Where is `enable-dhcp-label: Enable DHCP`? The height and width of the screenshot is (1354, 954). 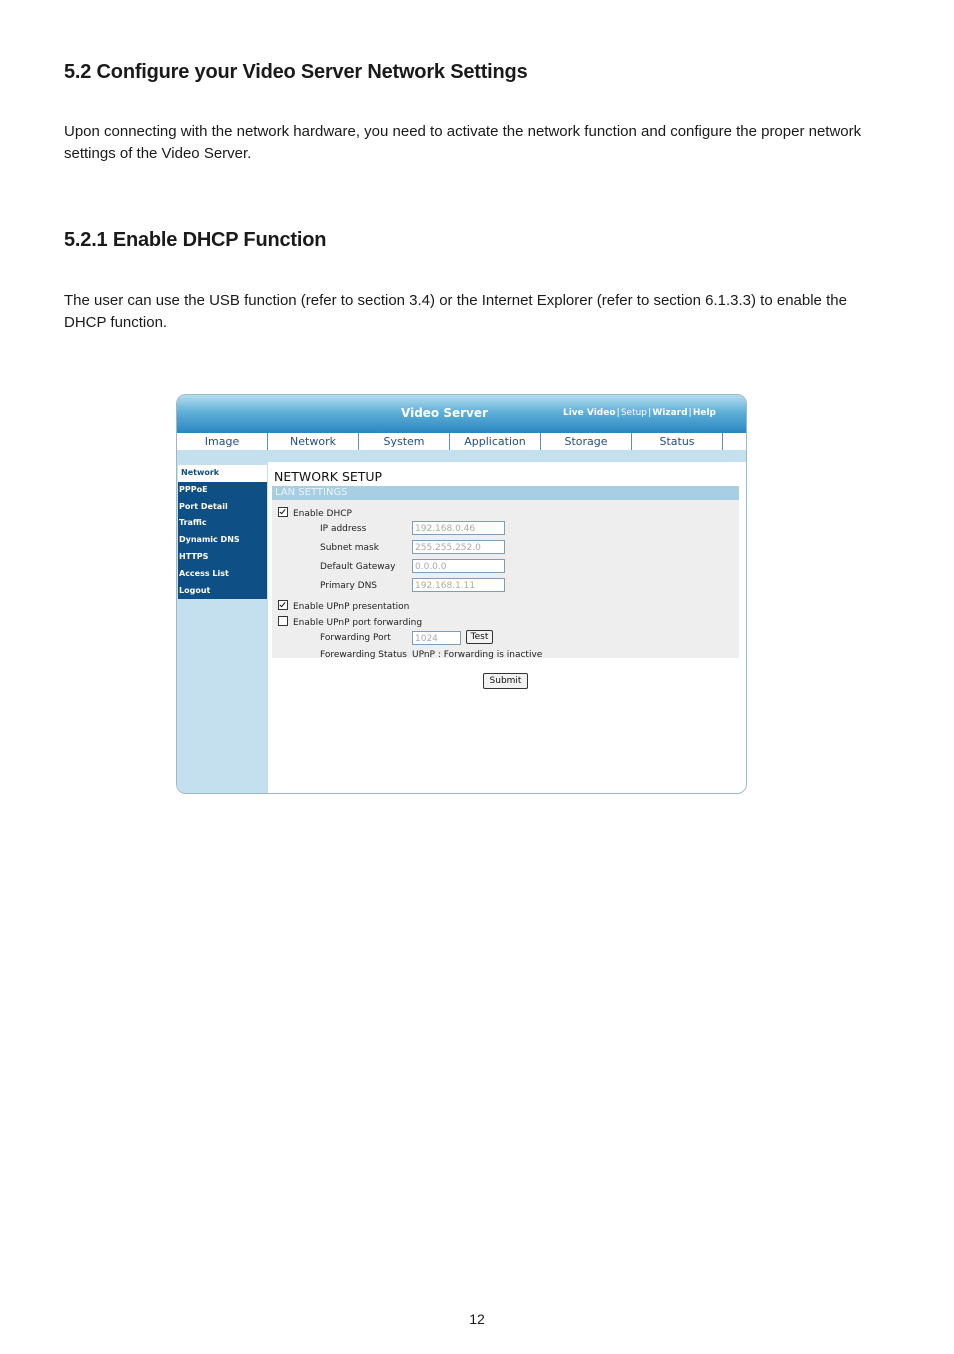 enable-dhcp-label: Enable DHCP is located at coordinates (322, 514).